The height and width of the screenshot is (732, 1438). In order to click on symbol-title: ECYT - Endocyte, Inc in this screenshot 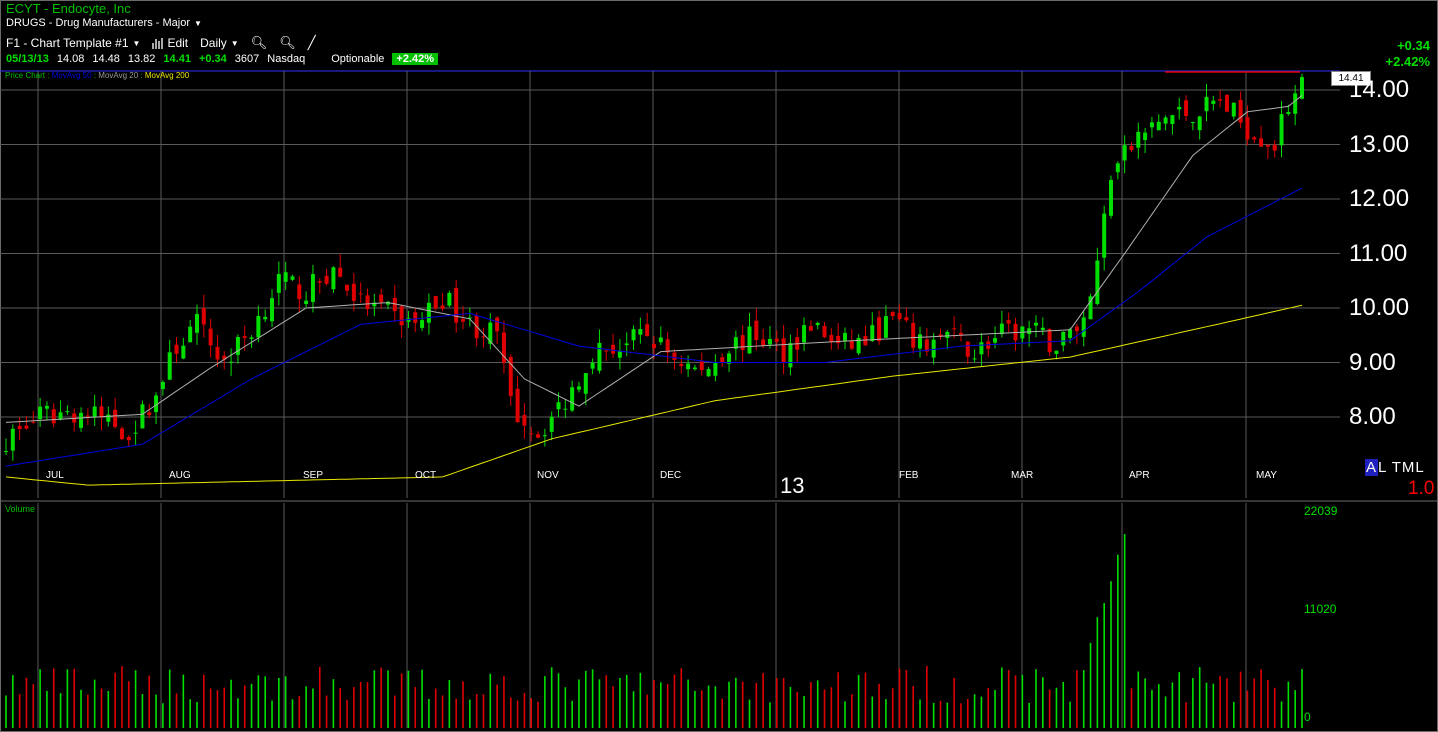, I will do `click(68, 8)`.